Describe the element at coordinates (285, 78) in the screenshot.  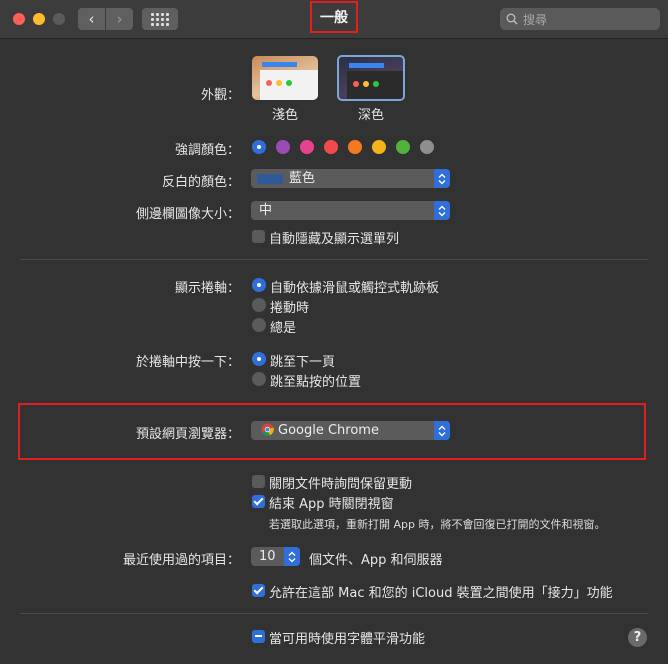
I see `appearance-light-thumbnail` at that location.